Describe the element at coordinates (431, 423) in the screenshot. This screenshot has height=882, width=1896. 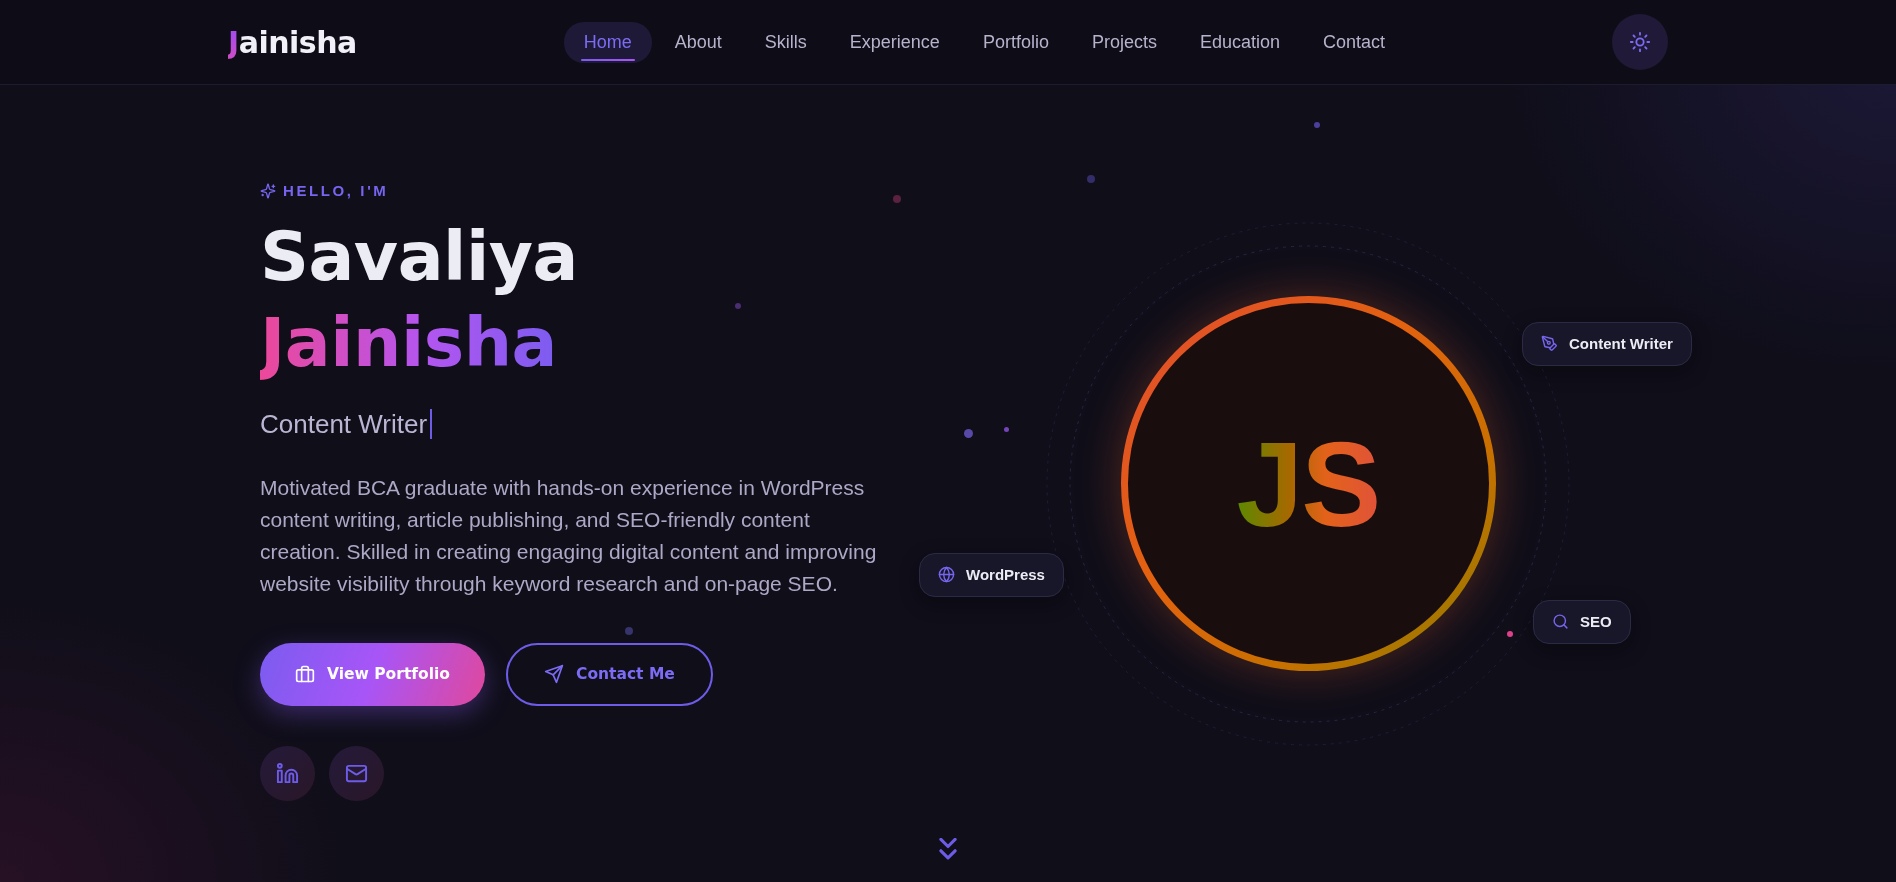
I see `text-cursor-icon` at that location.